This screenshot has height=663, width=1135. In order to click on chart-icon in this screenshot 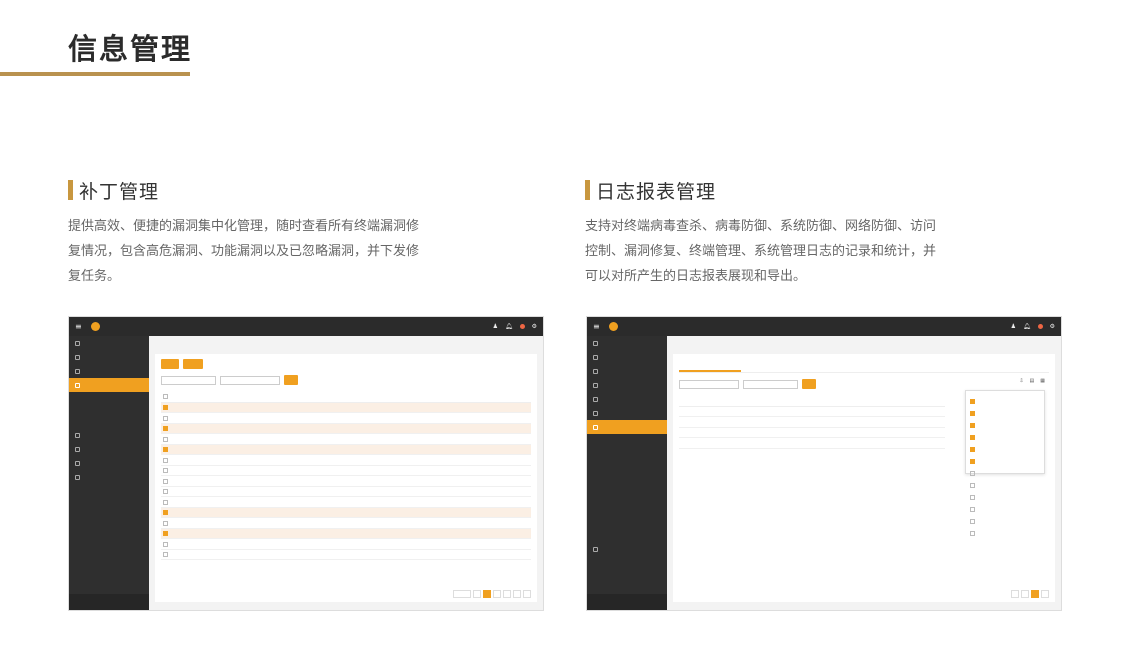, I will do `click(595, 427)`.